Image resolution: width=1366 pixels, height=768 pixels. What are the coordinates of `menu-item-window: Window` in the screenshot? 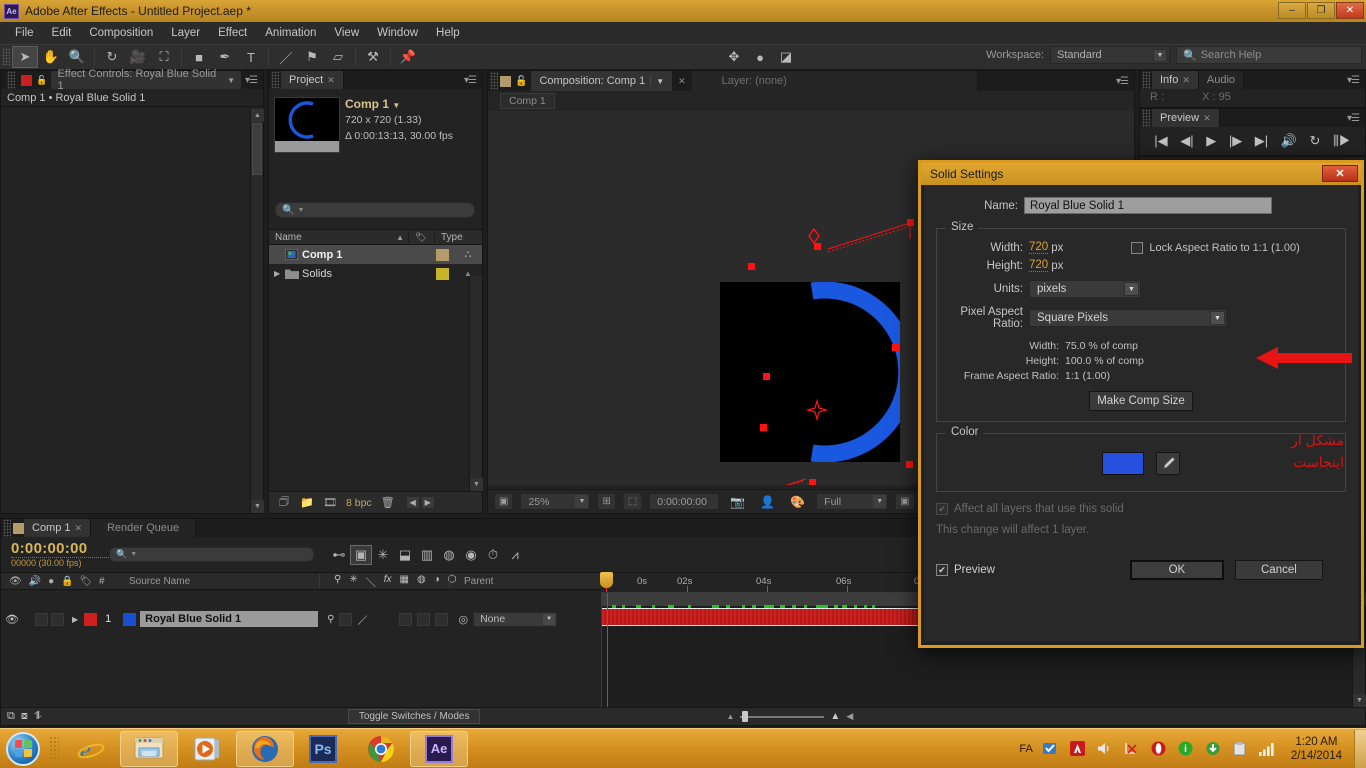 It's located at (397, 33).